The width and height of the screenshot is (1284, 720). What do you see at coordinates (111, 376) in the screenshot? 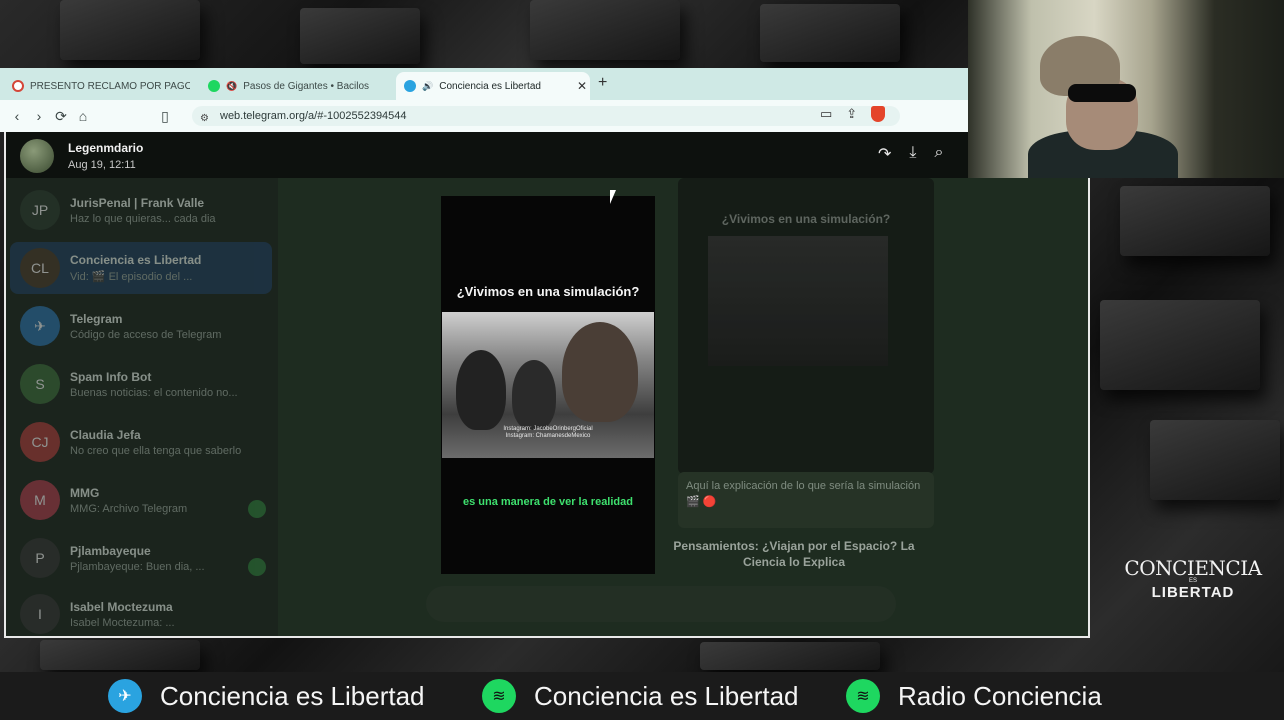
I see `chat-name: Spam Info Bot` at bounding box center [111, 376].